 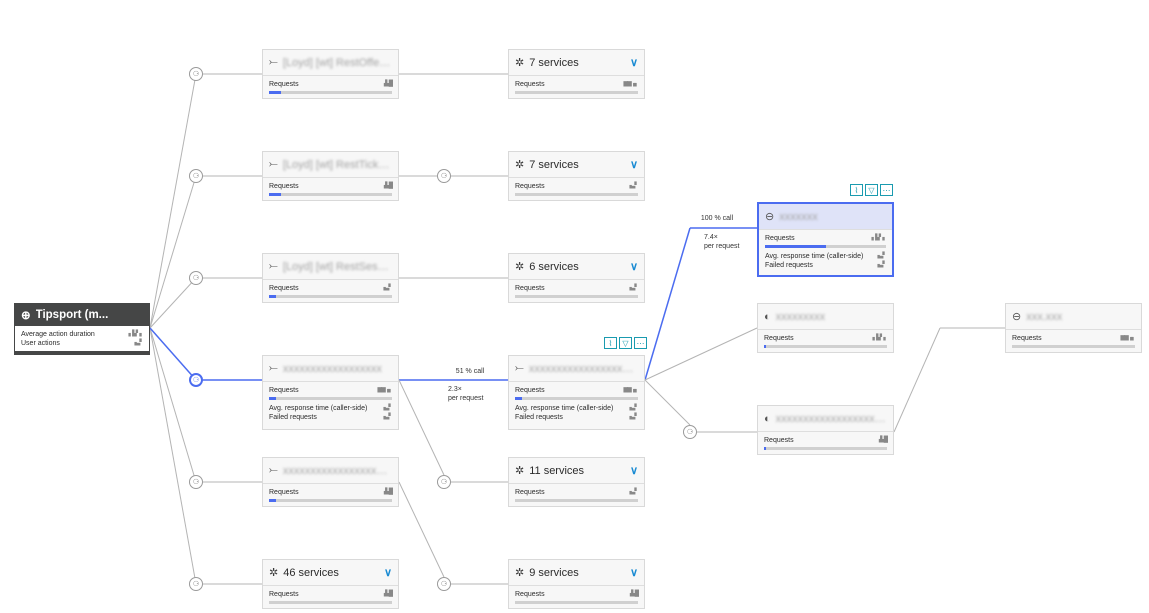 What do you see at coordinates (564, 408) in the screenshot?
I see `avg-response-time-label: Avg. response time (caller-side)` at bounding box center [564, 408].